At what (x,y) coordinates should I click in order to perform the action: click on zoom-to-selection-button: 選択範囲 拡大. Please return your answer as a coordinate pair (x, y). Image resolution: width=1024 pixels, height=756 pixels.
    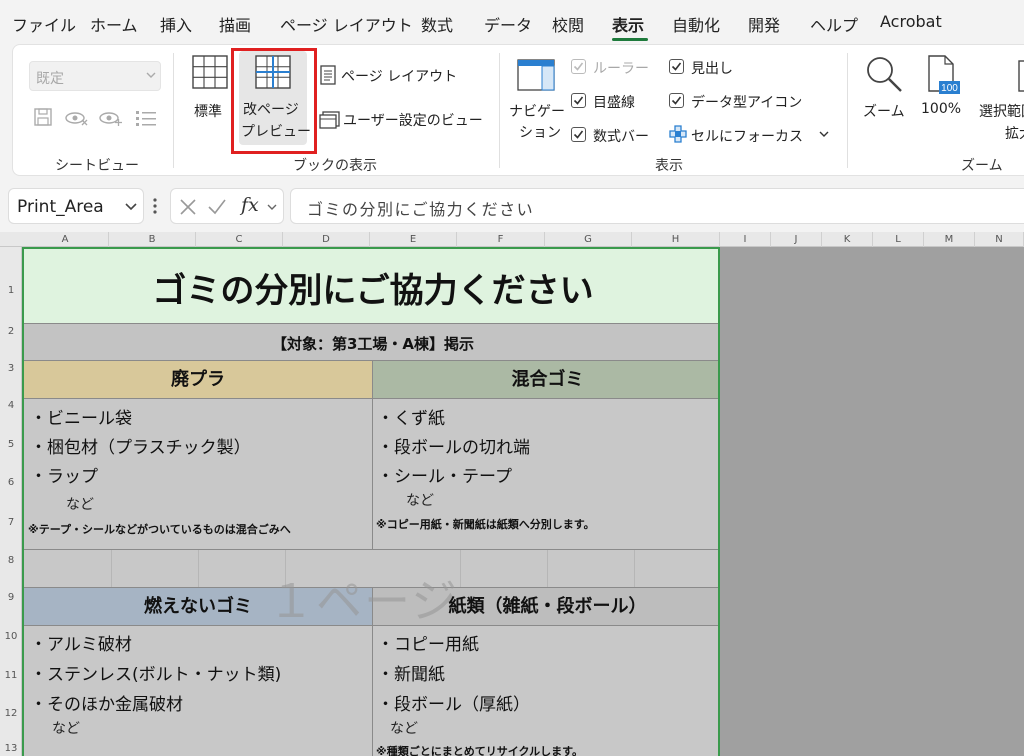
    Looking at the image, I should click on (999, 99).